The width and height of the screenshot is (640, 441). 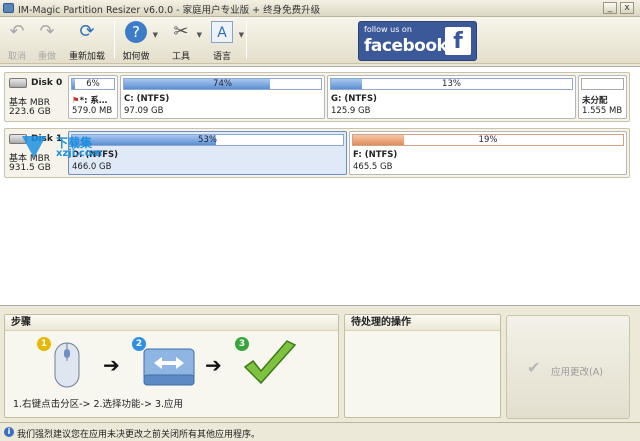 I want to click on tools-button: ✂ 工具 ▼, so click(x=184, y=40).